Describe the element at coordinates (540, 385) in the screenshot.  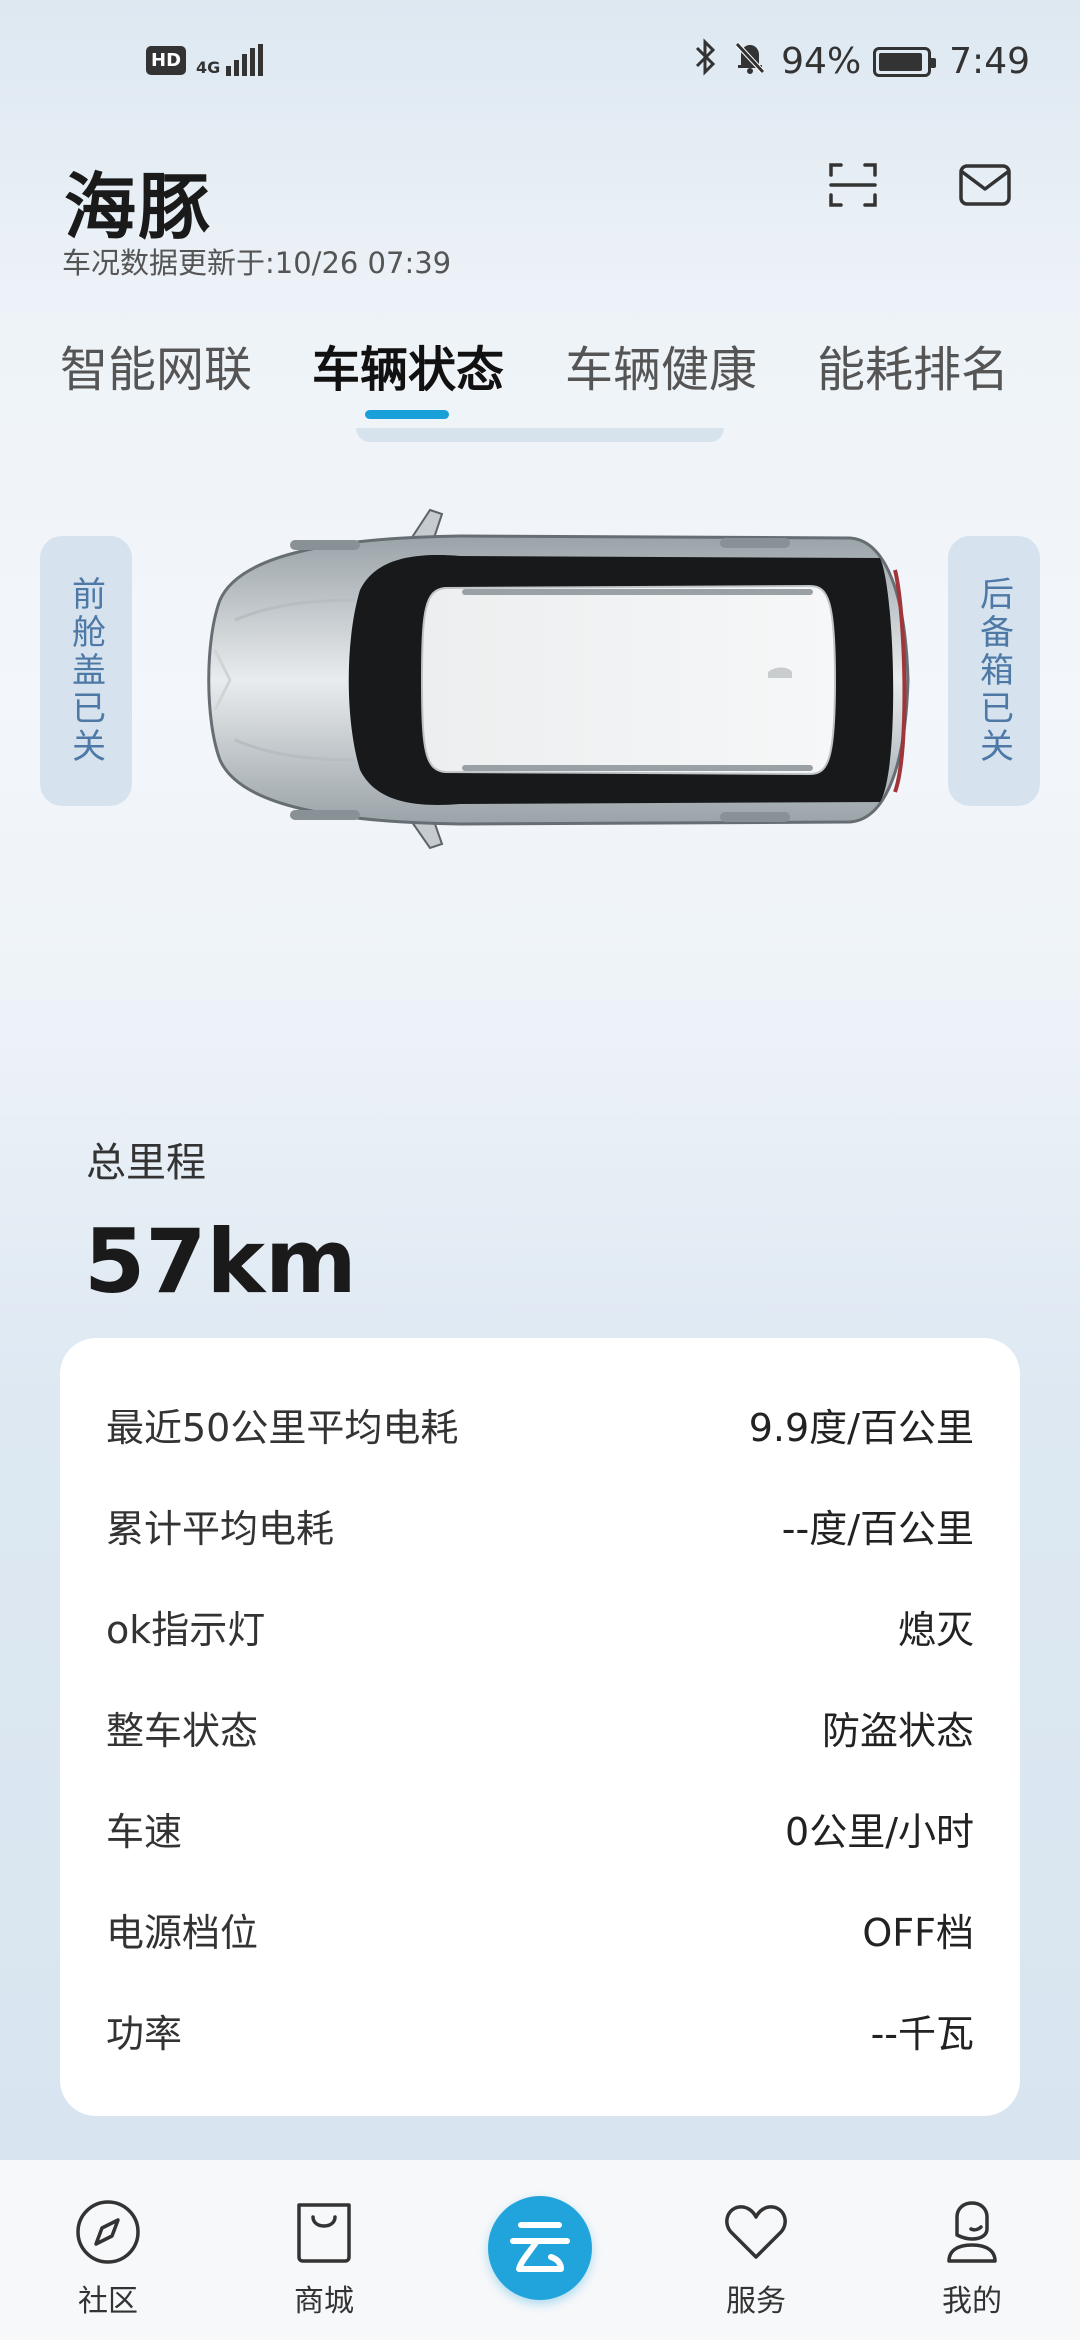
I see `tab-bar: 智能网联 车辆状态 车辆健康 能耗排名` at that location.